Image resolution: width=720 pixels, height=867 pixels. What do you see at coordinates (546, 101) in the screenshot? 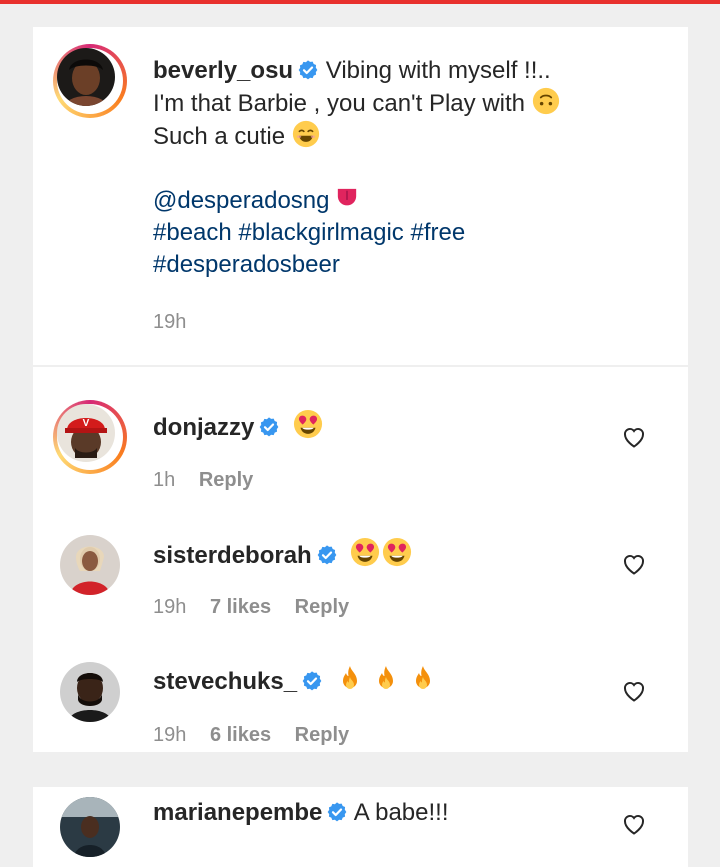
I see `upside-down-face-emoji` at bounding box center [546, 101].